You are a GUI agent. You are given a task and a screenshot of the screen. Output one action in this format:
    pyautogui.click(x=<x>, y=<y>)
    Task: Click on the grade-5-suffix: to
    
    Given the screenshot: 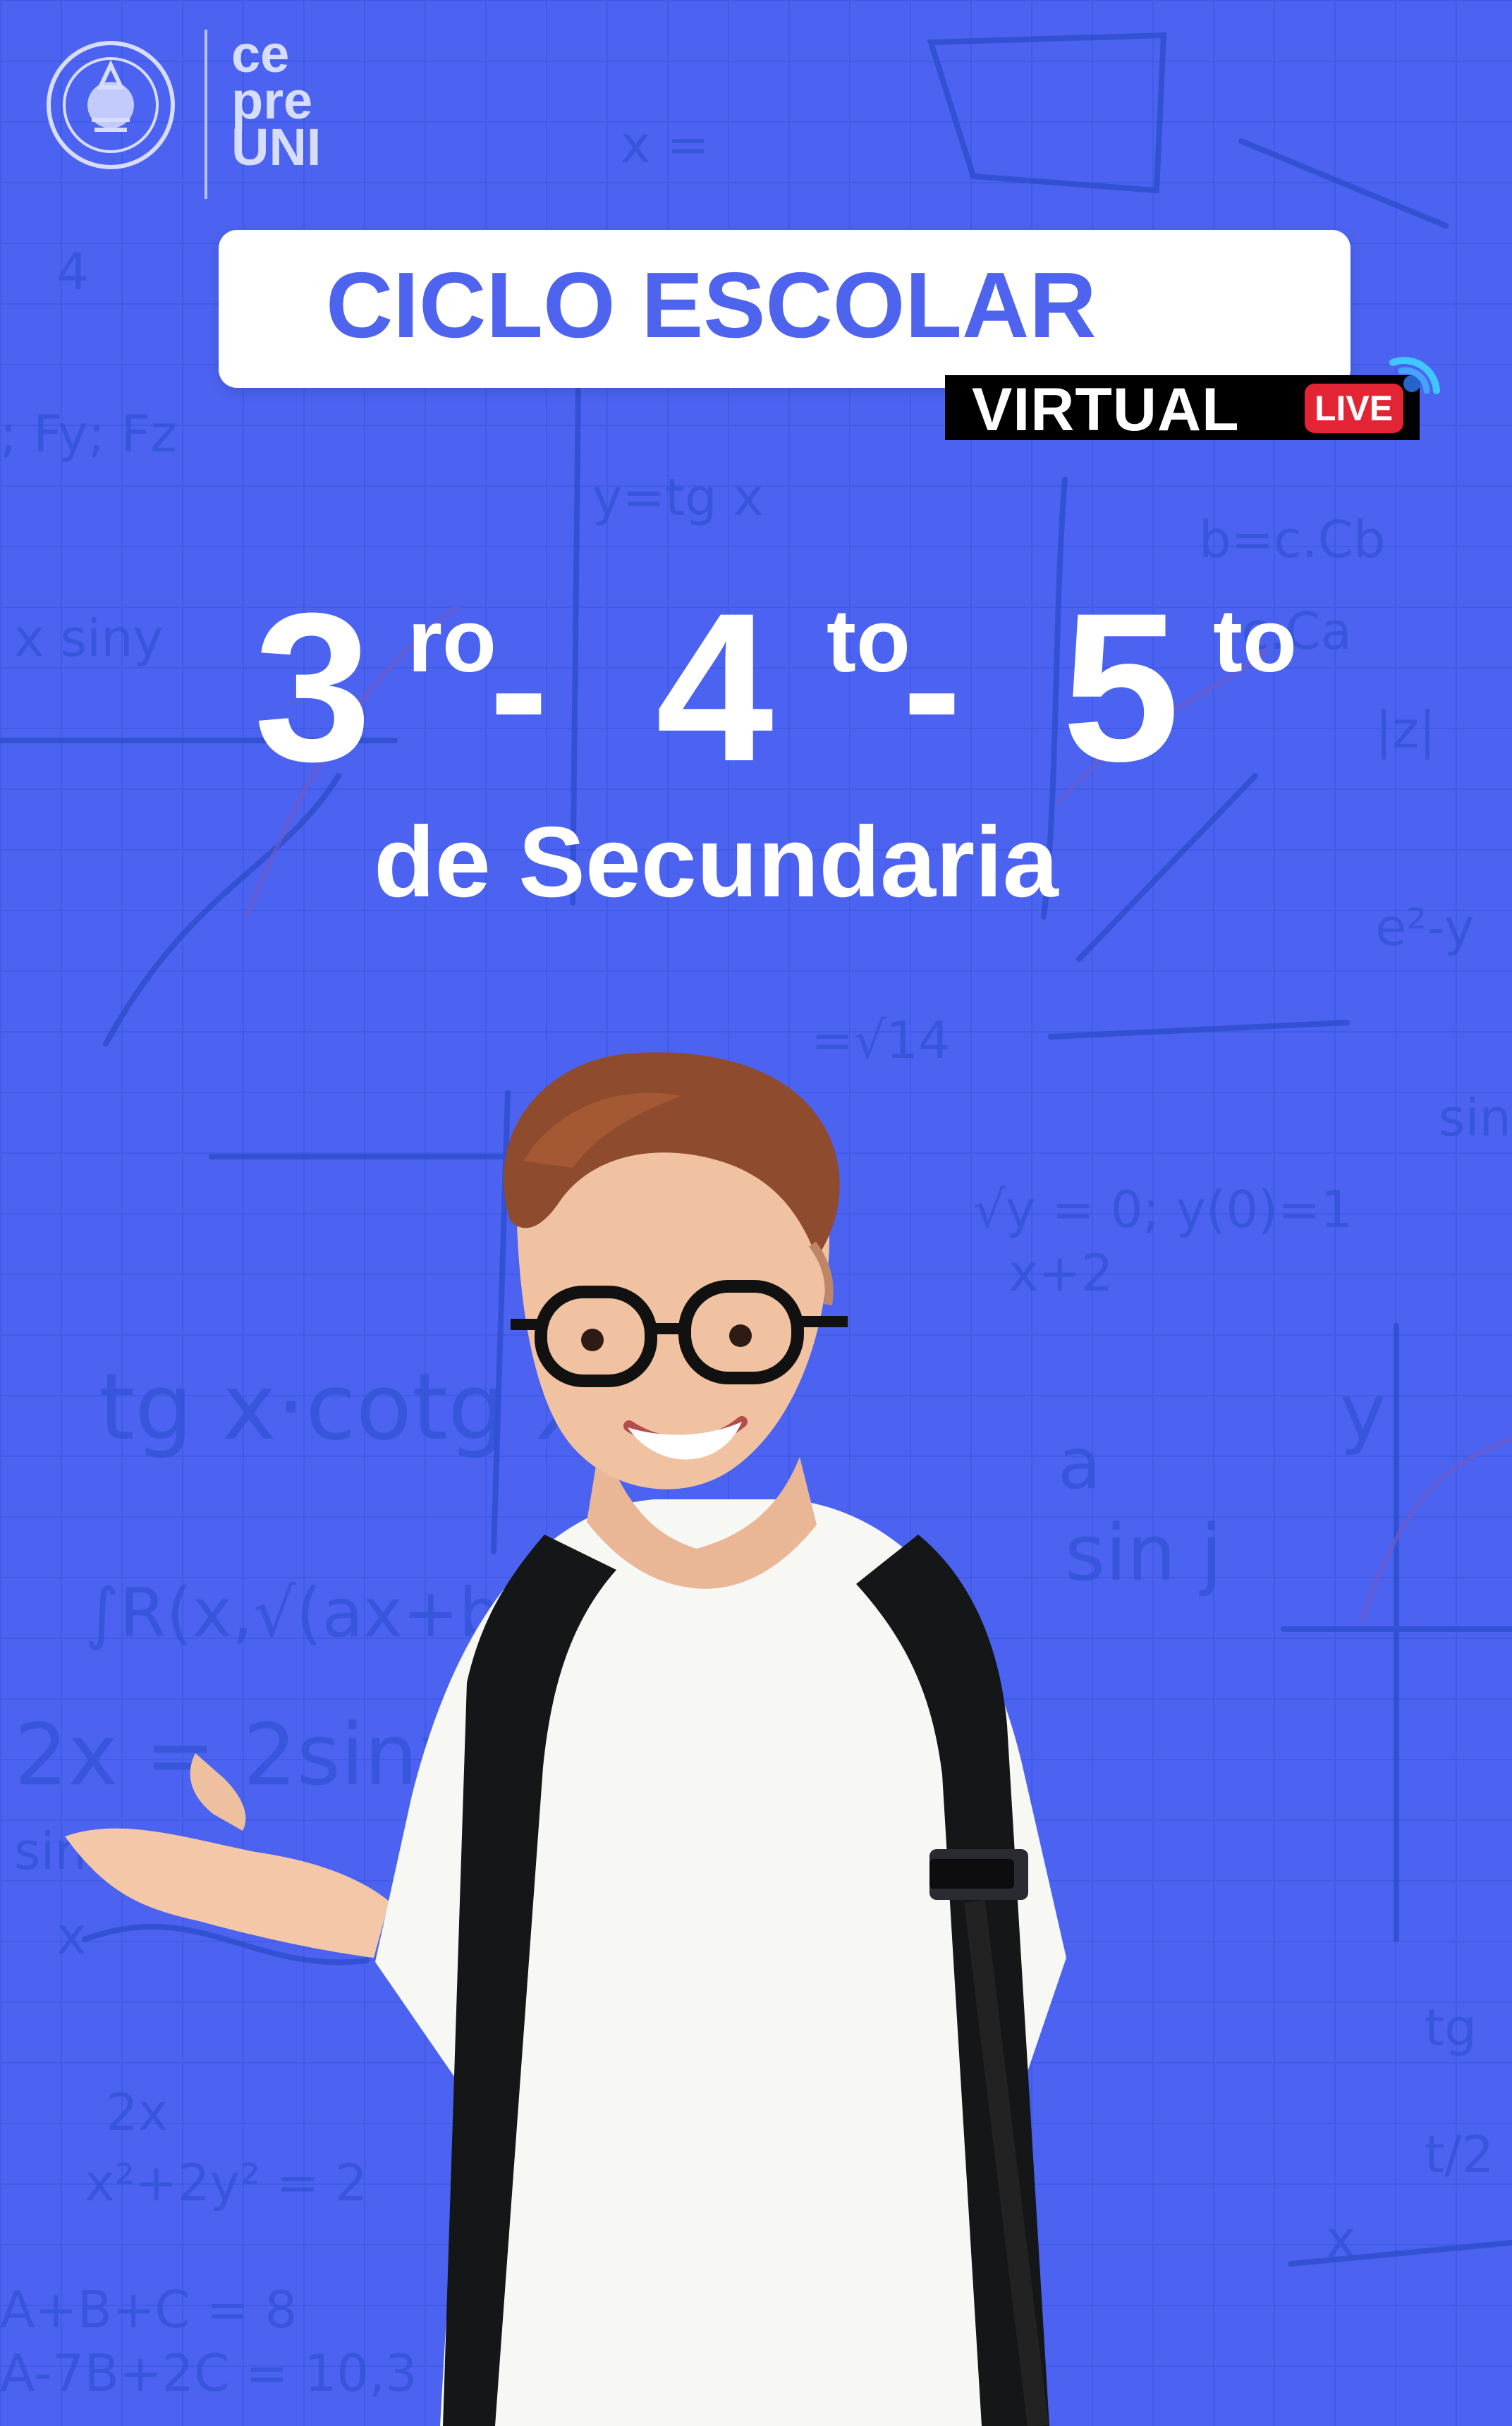 What is the action you would take?
    pyautogui.click(x=1255, y=641)
    